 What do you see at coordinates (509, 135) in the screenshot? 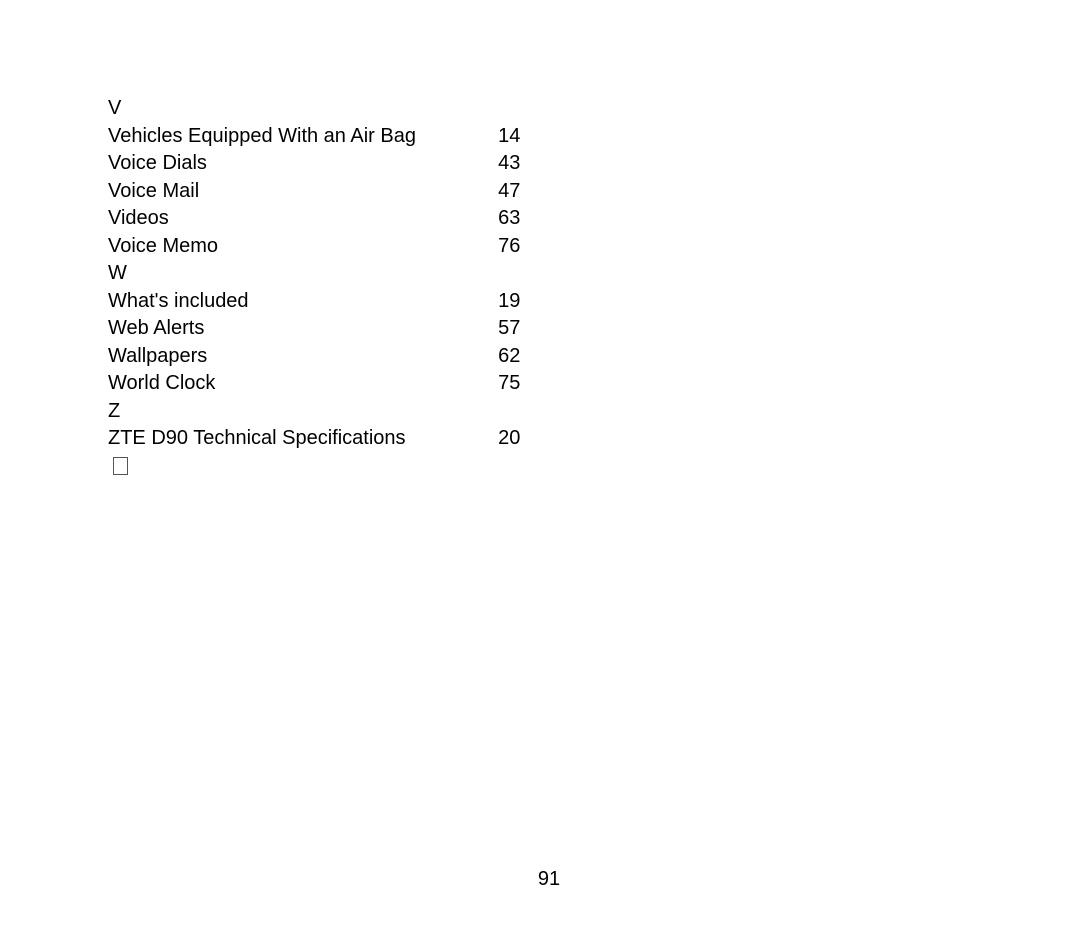
I see `entry-page: 14` at bounding box center [509, 135].